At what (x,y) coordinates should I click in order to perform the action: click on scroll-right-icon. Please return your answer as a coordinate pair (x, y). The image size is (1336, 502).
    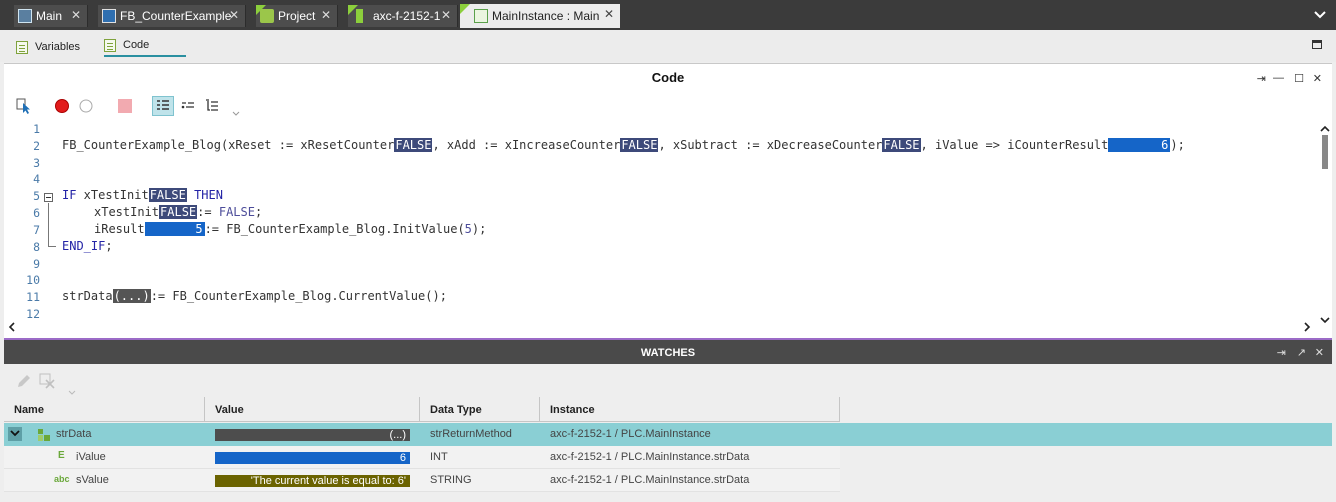
    Looking at the image, I should click on (1307, 327).